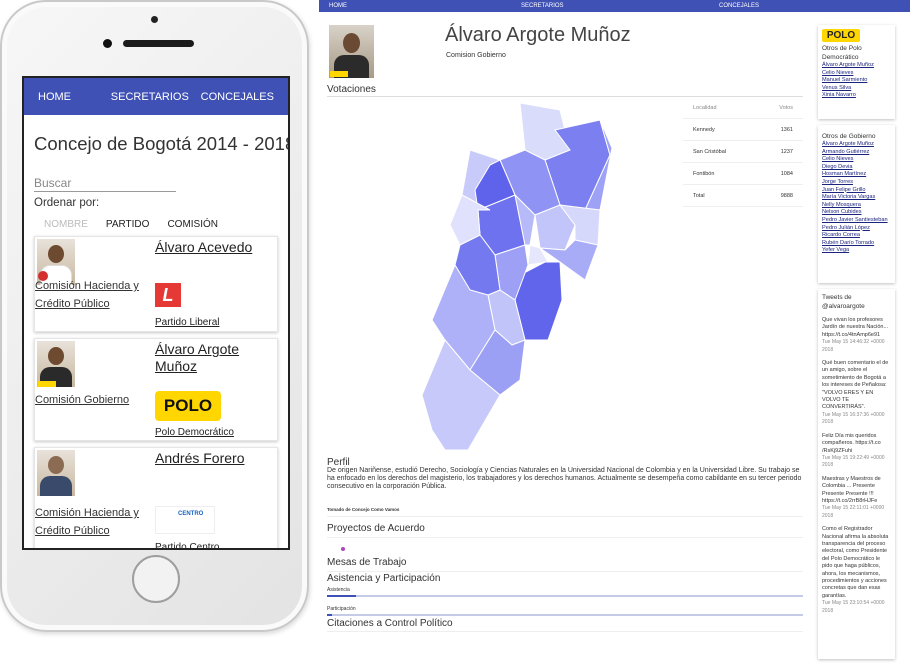 Image resolution: width=910 pixels, height=663 pixels. What do you see at coordinates (210, 358) in the screenshot?
I see `councilor-name: Álvaro Argote Muñoz` at bounding box center [210, 358].